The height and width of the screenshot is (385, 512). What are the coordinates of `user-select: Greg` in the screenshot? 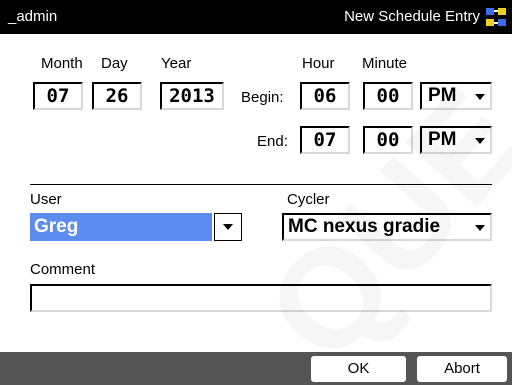 It's located at (136, 227).